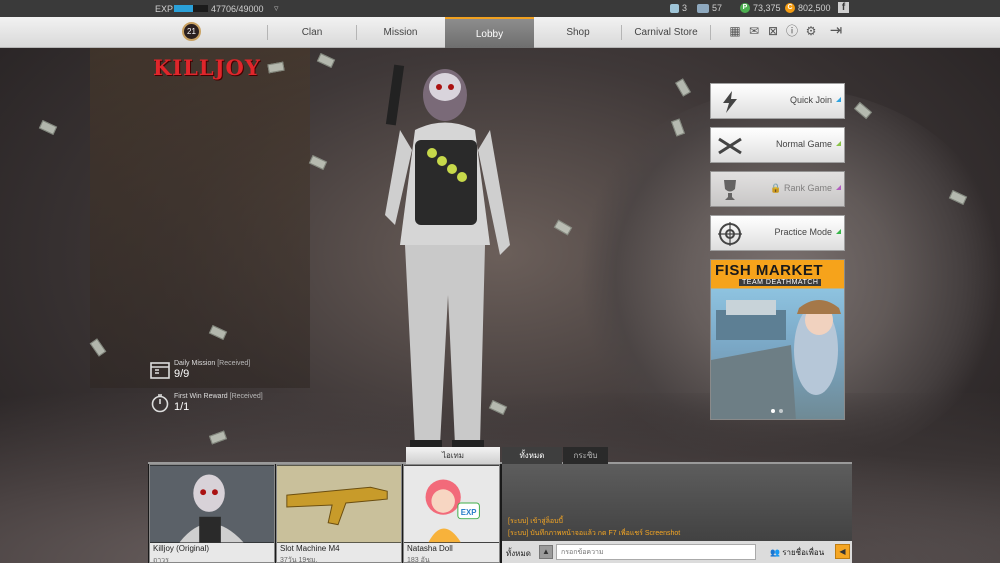 Image resolution: width=1000 pixels, height=563 pixels. What do you see at coordinates (451, 504) in the screenshot?
I see `natasha-doll-thumbnail: EXP` at bounding box center [451, 504].